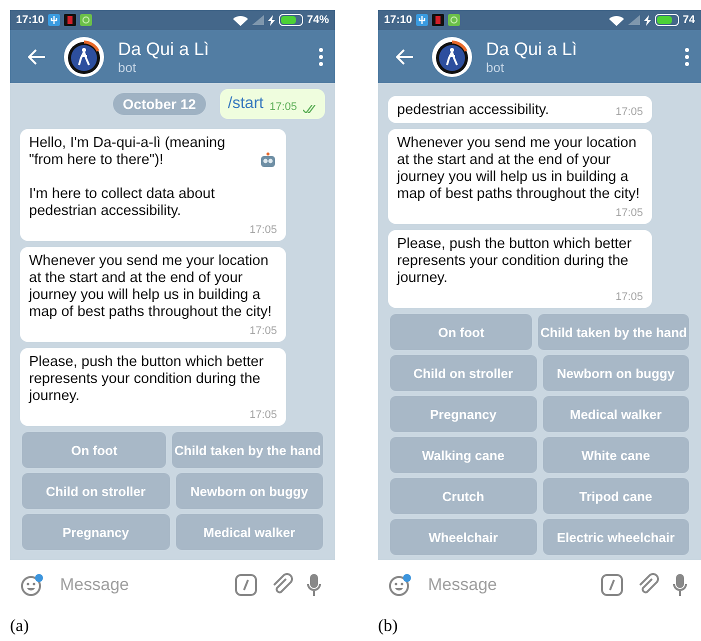  Describe the element at coordinates (159, 104) in the screenshot. I see `date-chip: October 12` at that location.